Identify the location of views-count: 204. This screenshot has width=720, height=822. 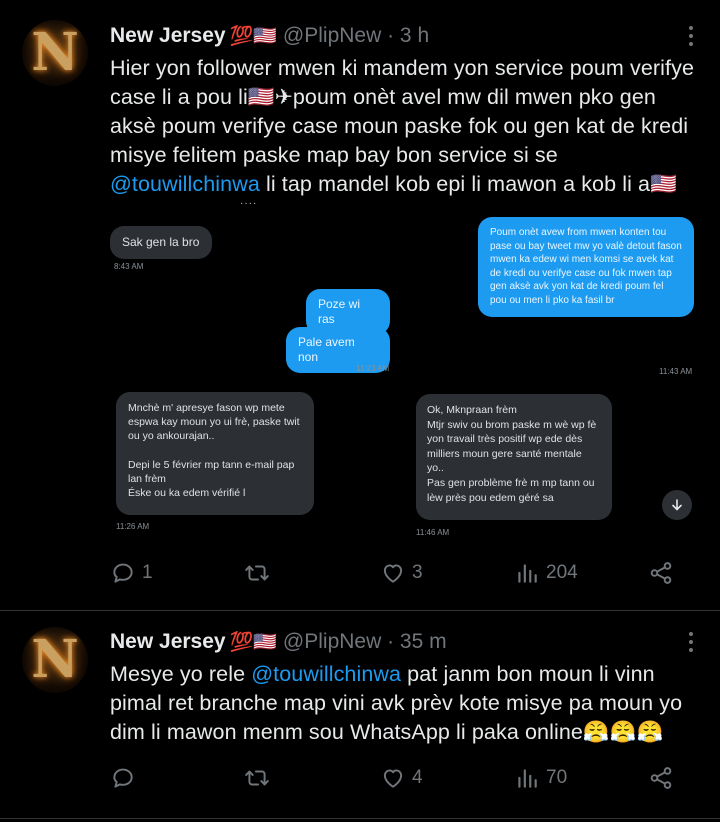
(562, 572).